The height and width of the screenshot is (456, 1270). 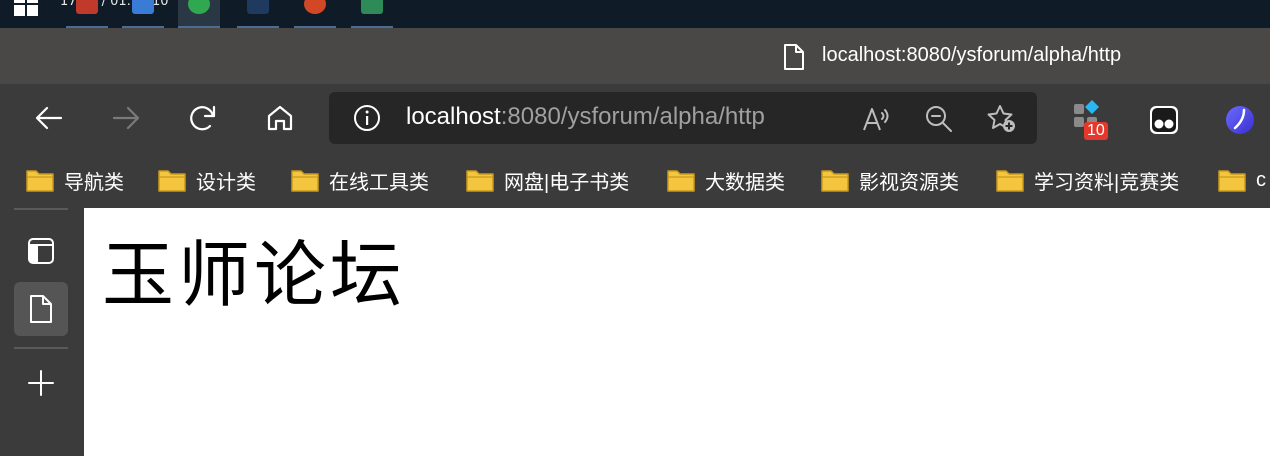 I want to click on profile-extension-button, so click(x=1240, y=120).